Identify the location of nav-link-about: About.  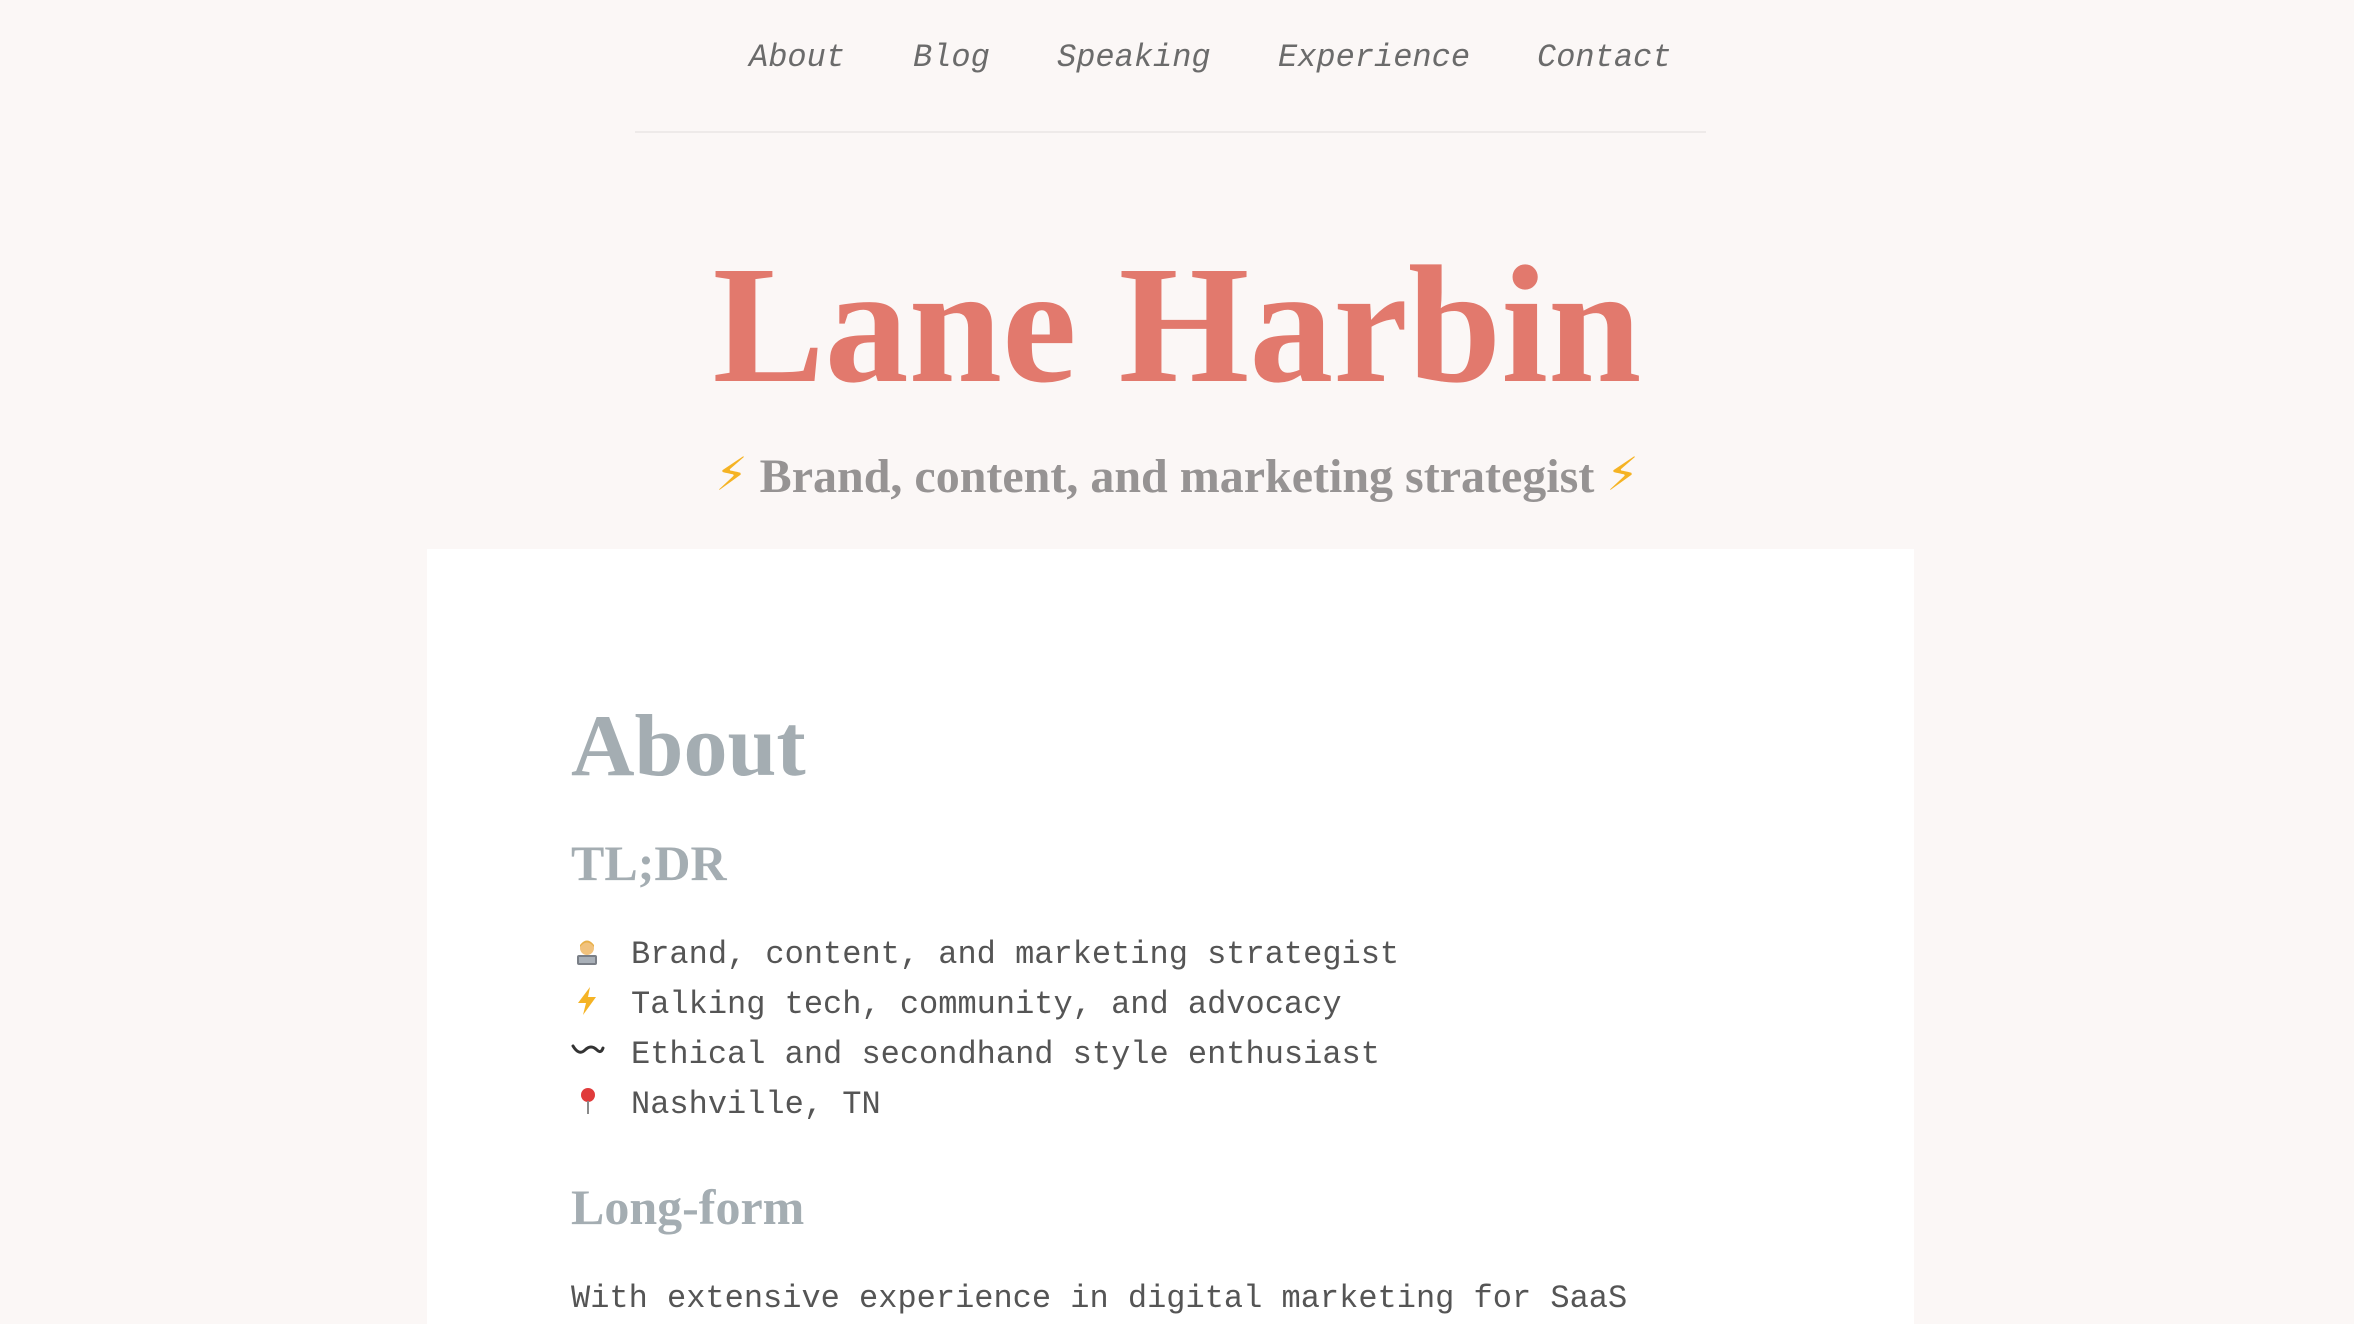
(797, 58).